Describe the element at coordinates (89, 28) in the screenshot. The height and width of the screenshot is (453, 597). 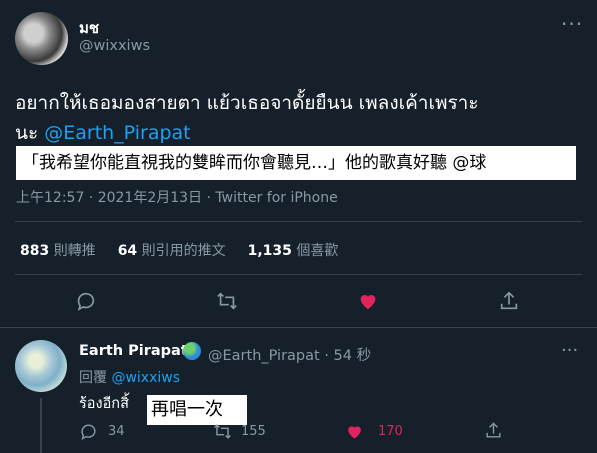
I see `author-name: มช` at that location.